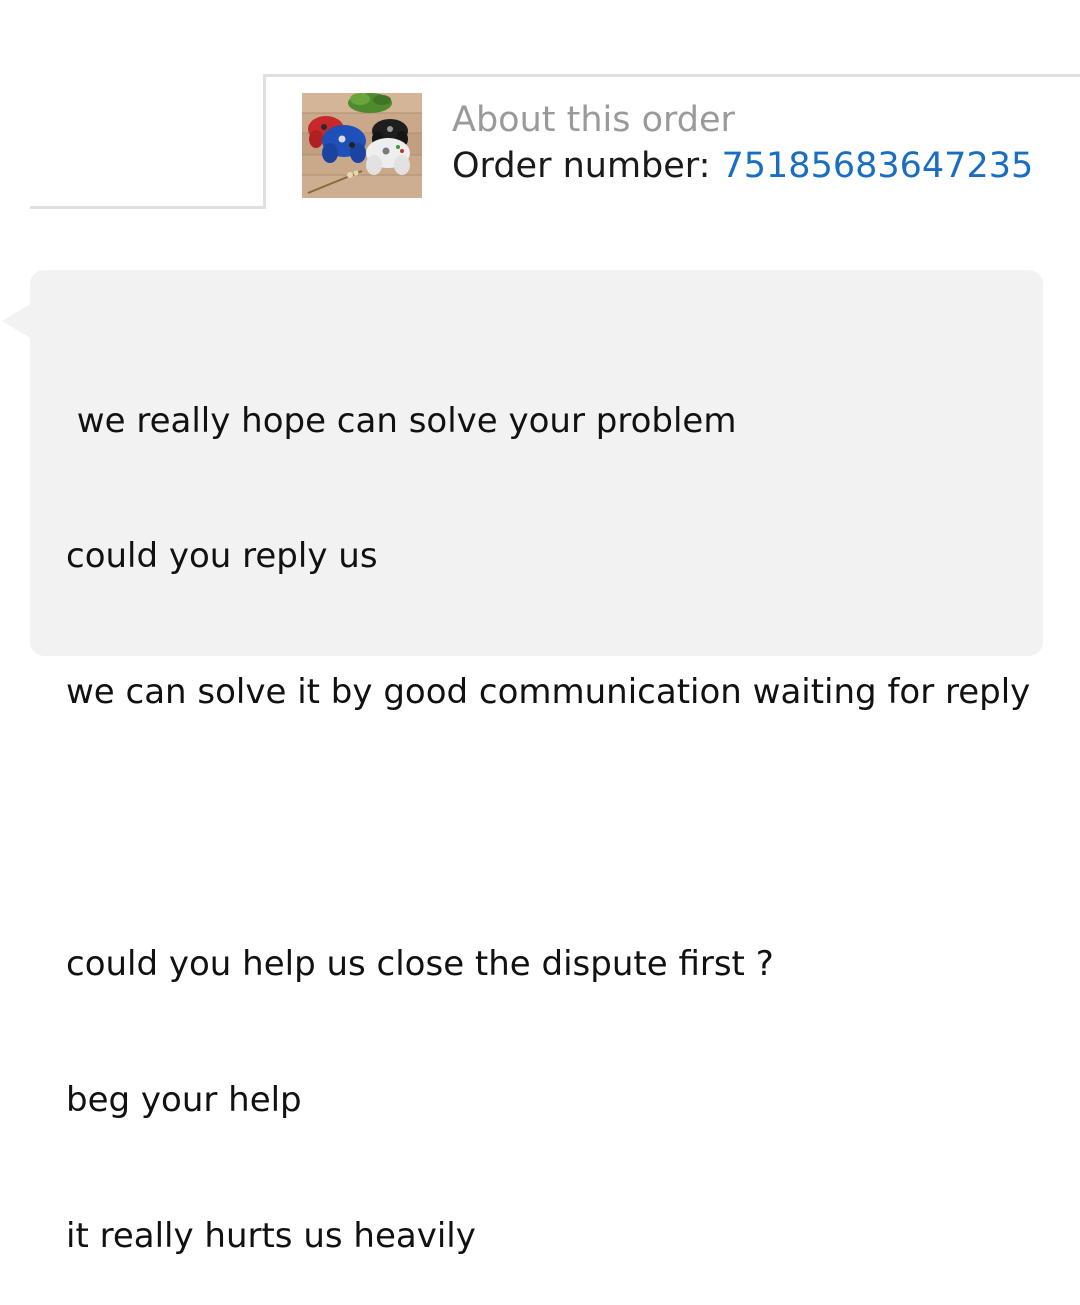 The height and width of the screenshot is (1305, 1080). Describe the element at coordinates (184, 1100) in the screenshot. I see `message-line: beg your help` at that location.